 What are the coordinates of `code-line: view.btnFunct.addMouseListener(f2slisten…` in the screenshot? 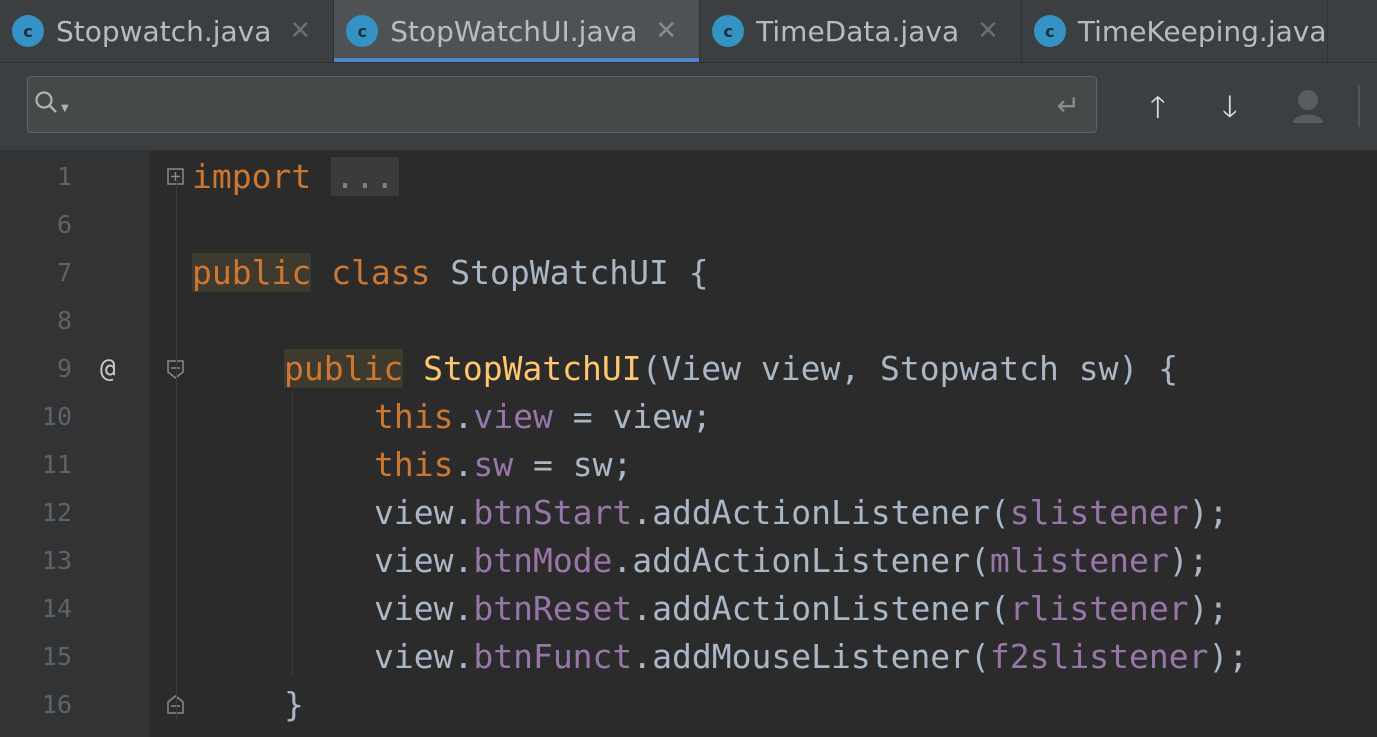 It's located at (811, 657).